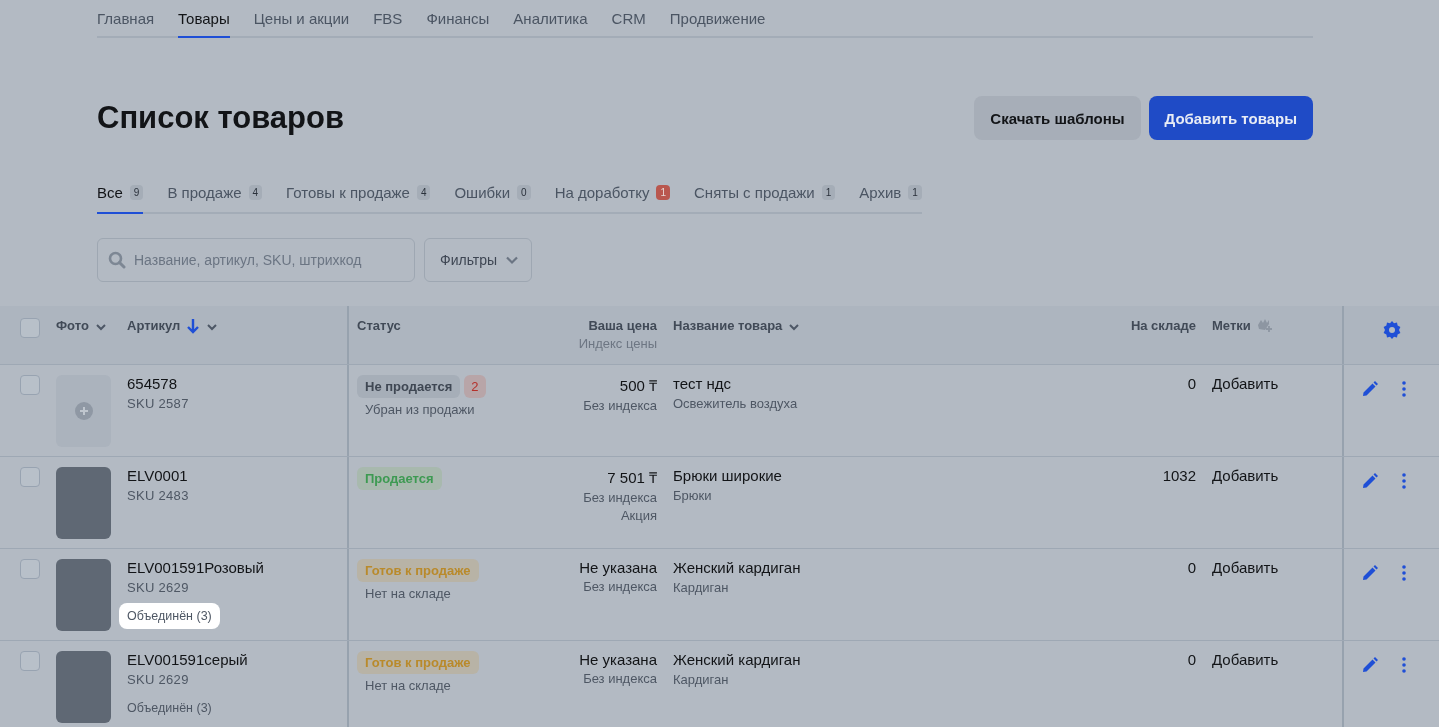  Describe the element at coordinates (379, 326) in the screenshot. I see `column-header: Статус` at that location.